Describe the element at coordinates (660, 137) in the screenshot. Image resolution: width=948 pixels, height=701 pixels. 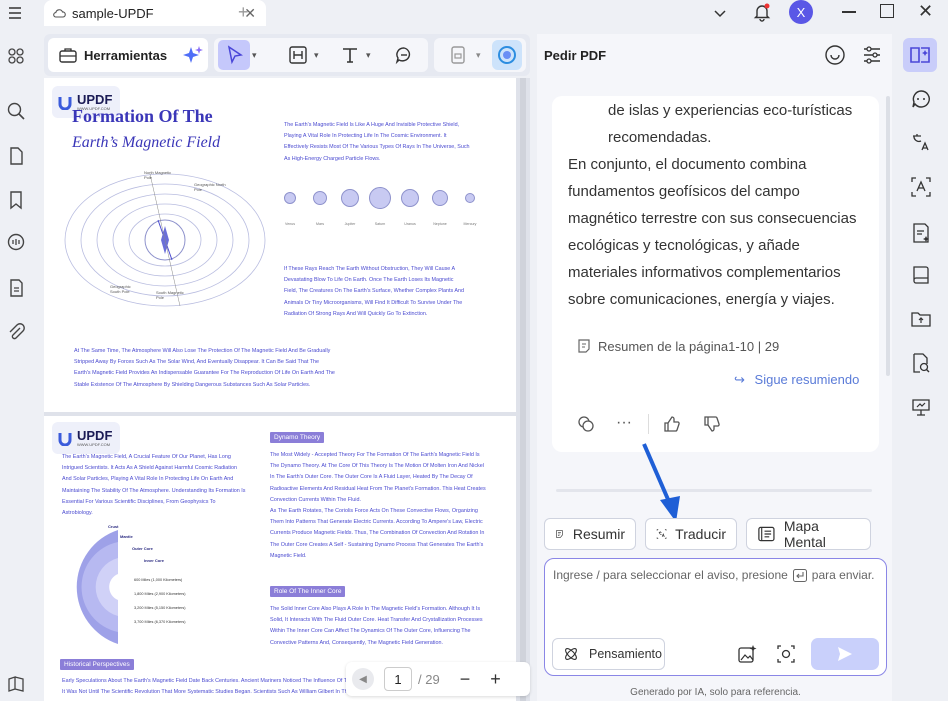
I see `message-line: recomendadas.` at that location.